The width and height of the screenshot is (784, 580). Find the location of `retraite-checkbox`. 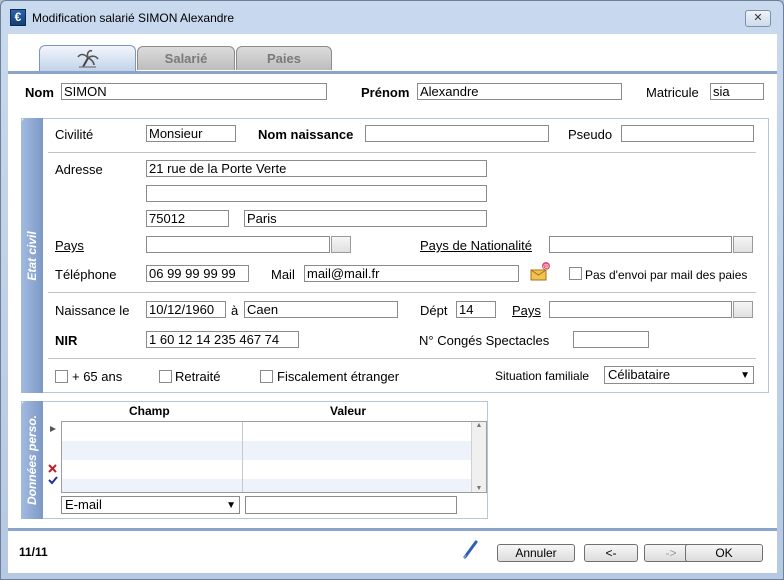

retraite-checkbox is located at coordinates (165, 376).